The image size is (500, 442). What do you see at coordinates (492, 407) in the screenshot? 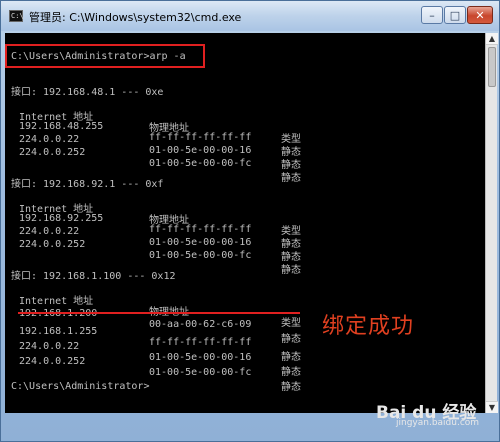
I see `scroll-down-arrow-icon: ▼` at bounding box center [492, 407].